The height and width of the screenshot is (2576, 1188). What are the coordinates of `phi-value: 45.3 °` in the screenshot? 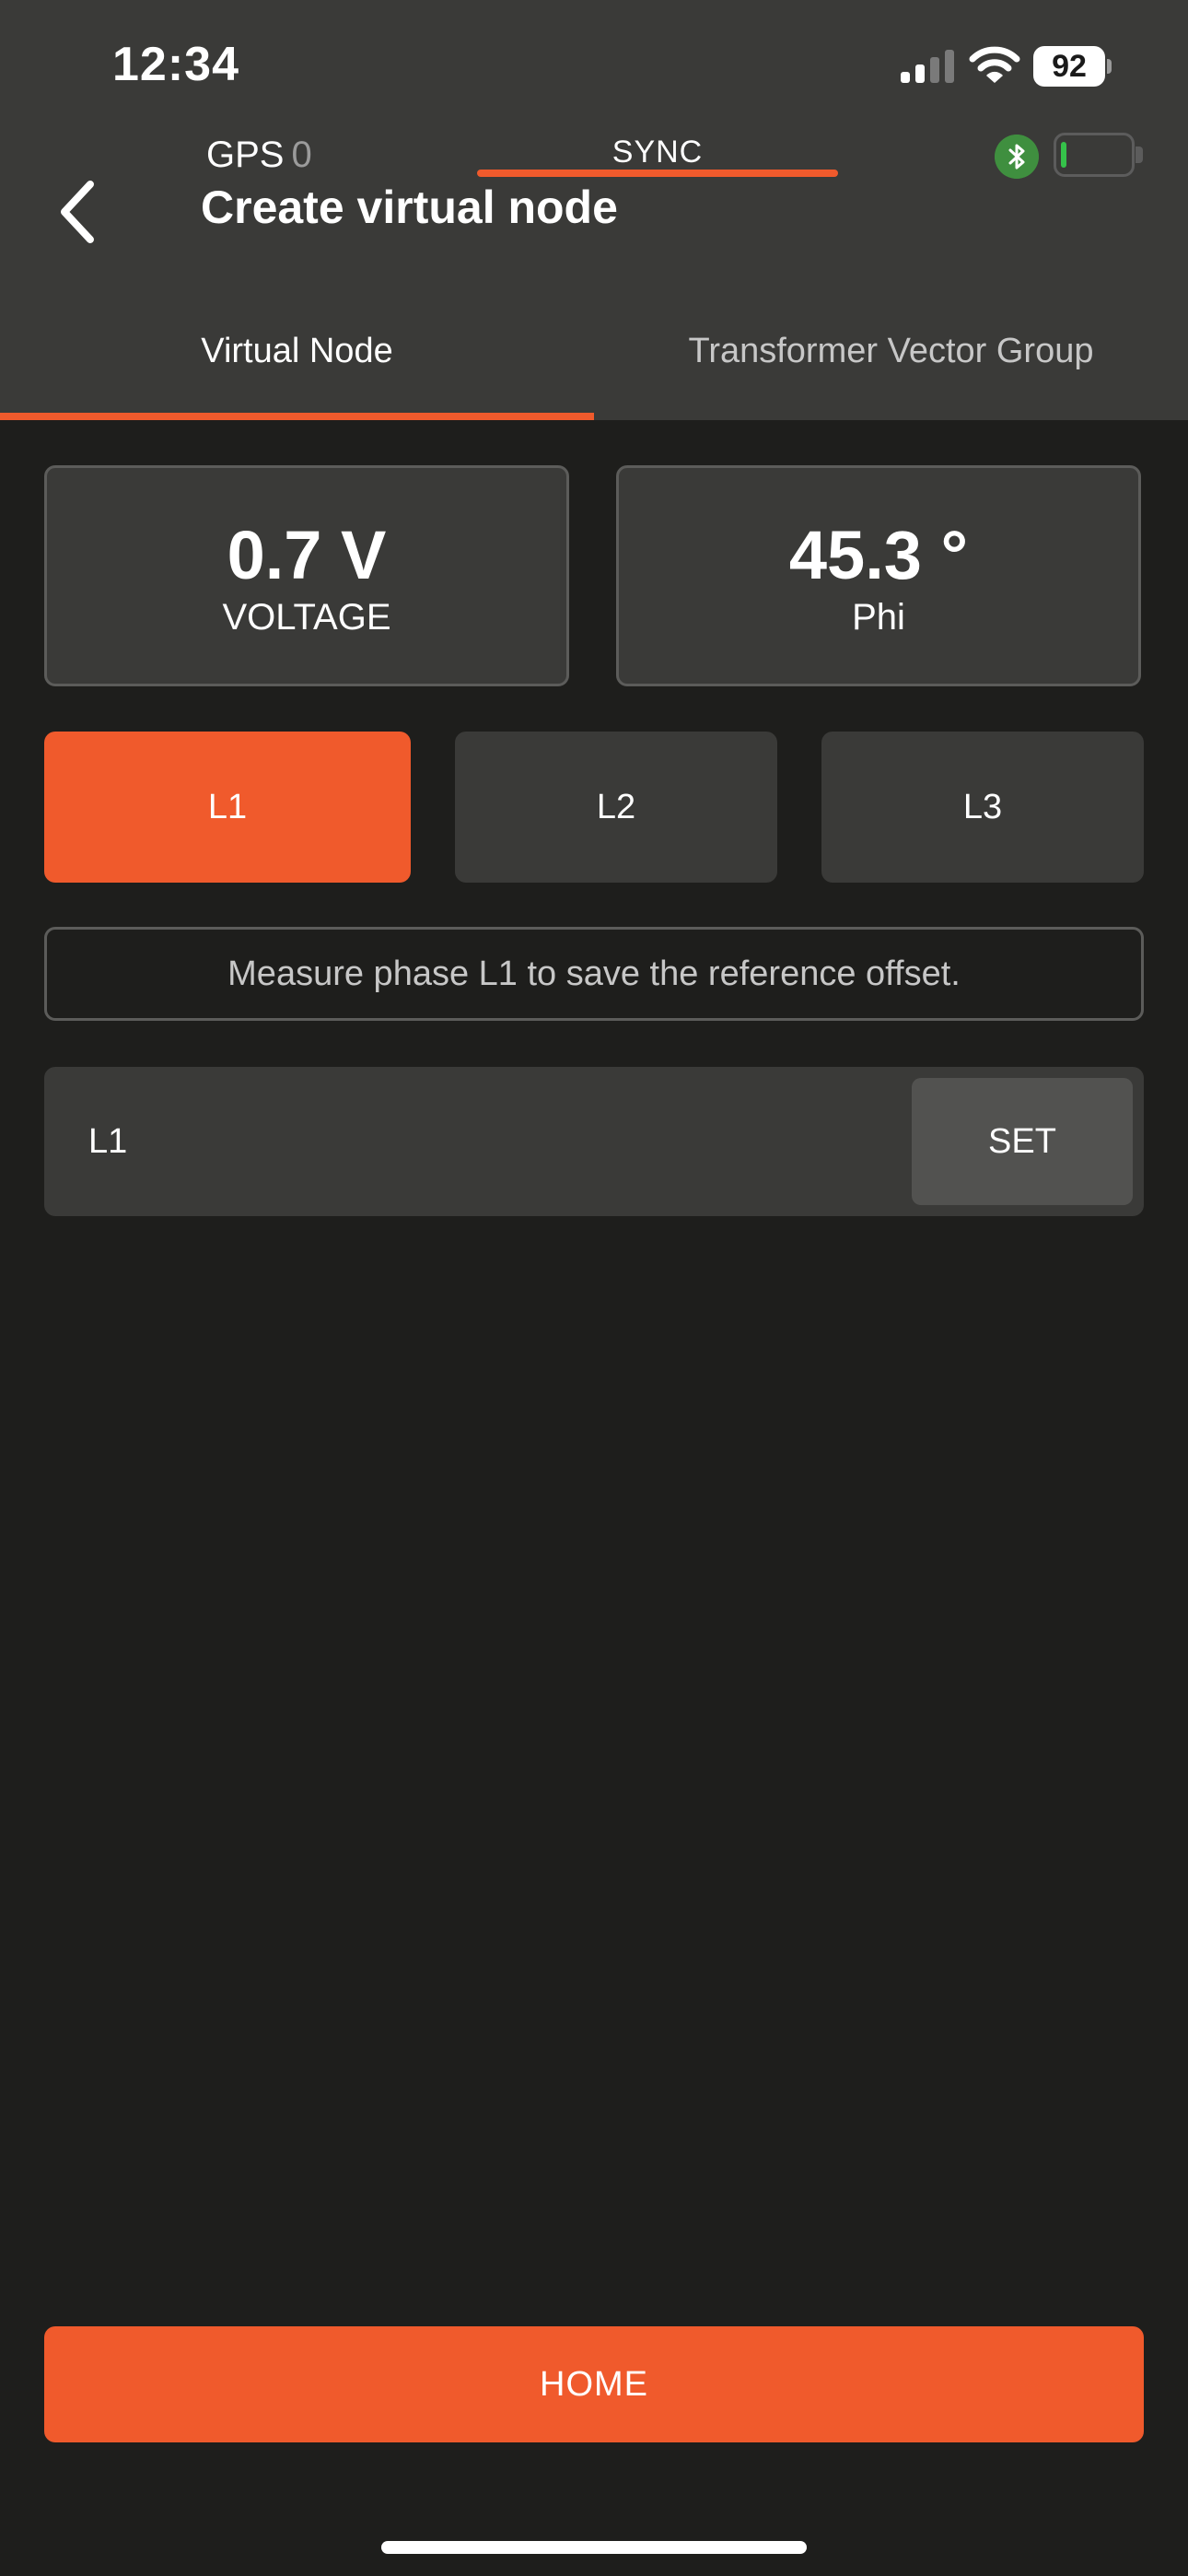 It's located at (878, 555).